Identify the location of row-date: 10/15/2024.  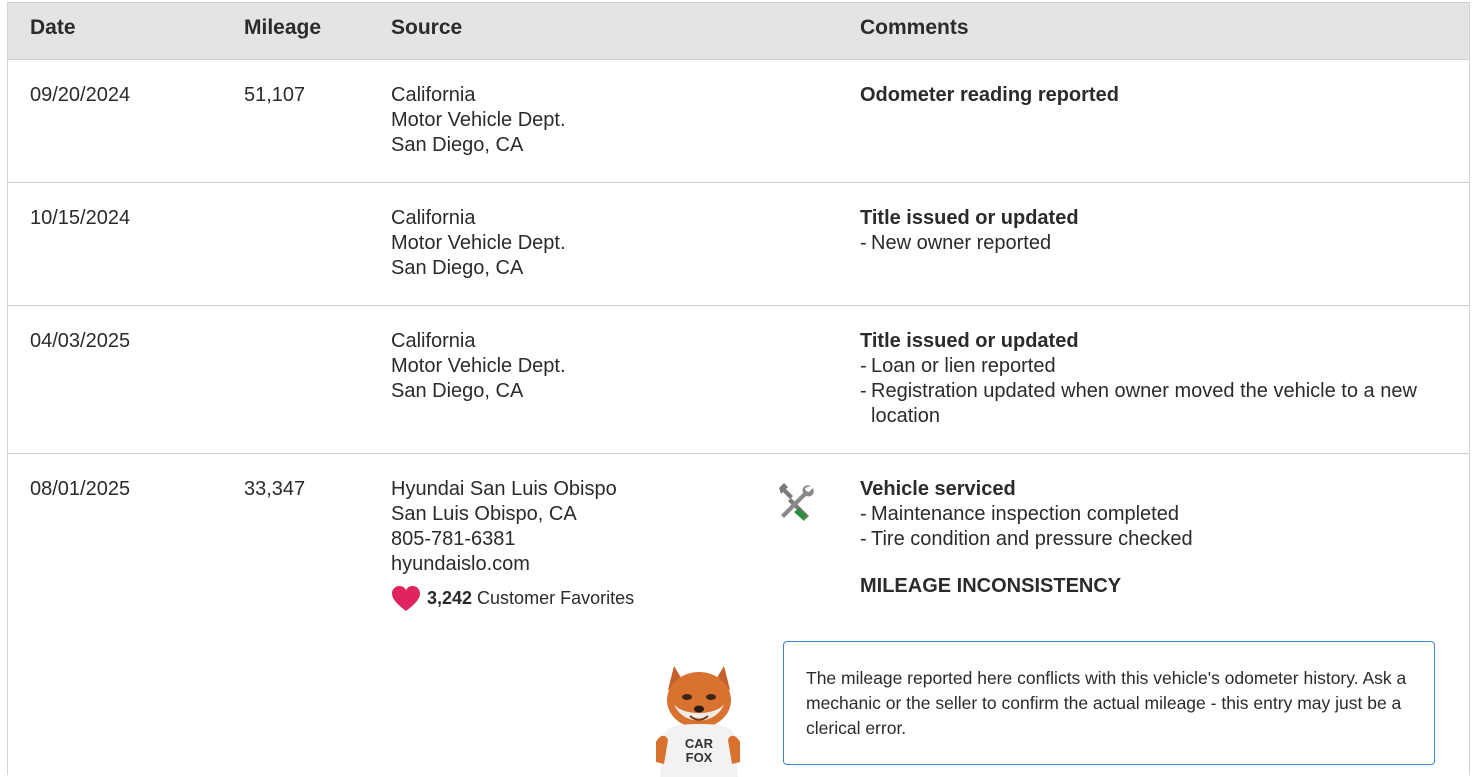
(80, 218).